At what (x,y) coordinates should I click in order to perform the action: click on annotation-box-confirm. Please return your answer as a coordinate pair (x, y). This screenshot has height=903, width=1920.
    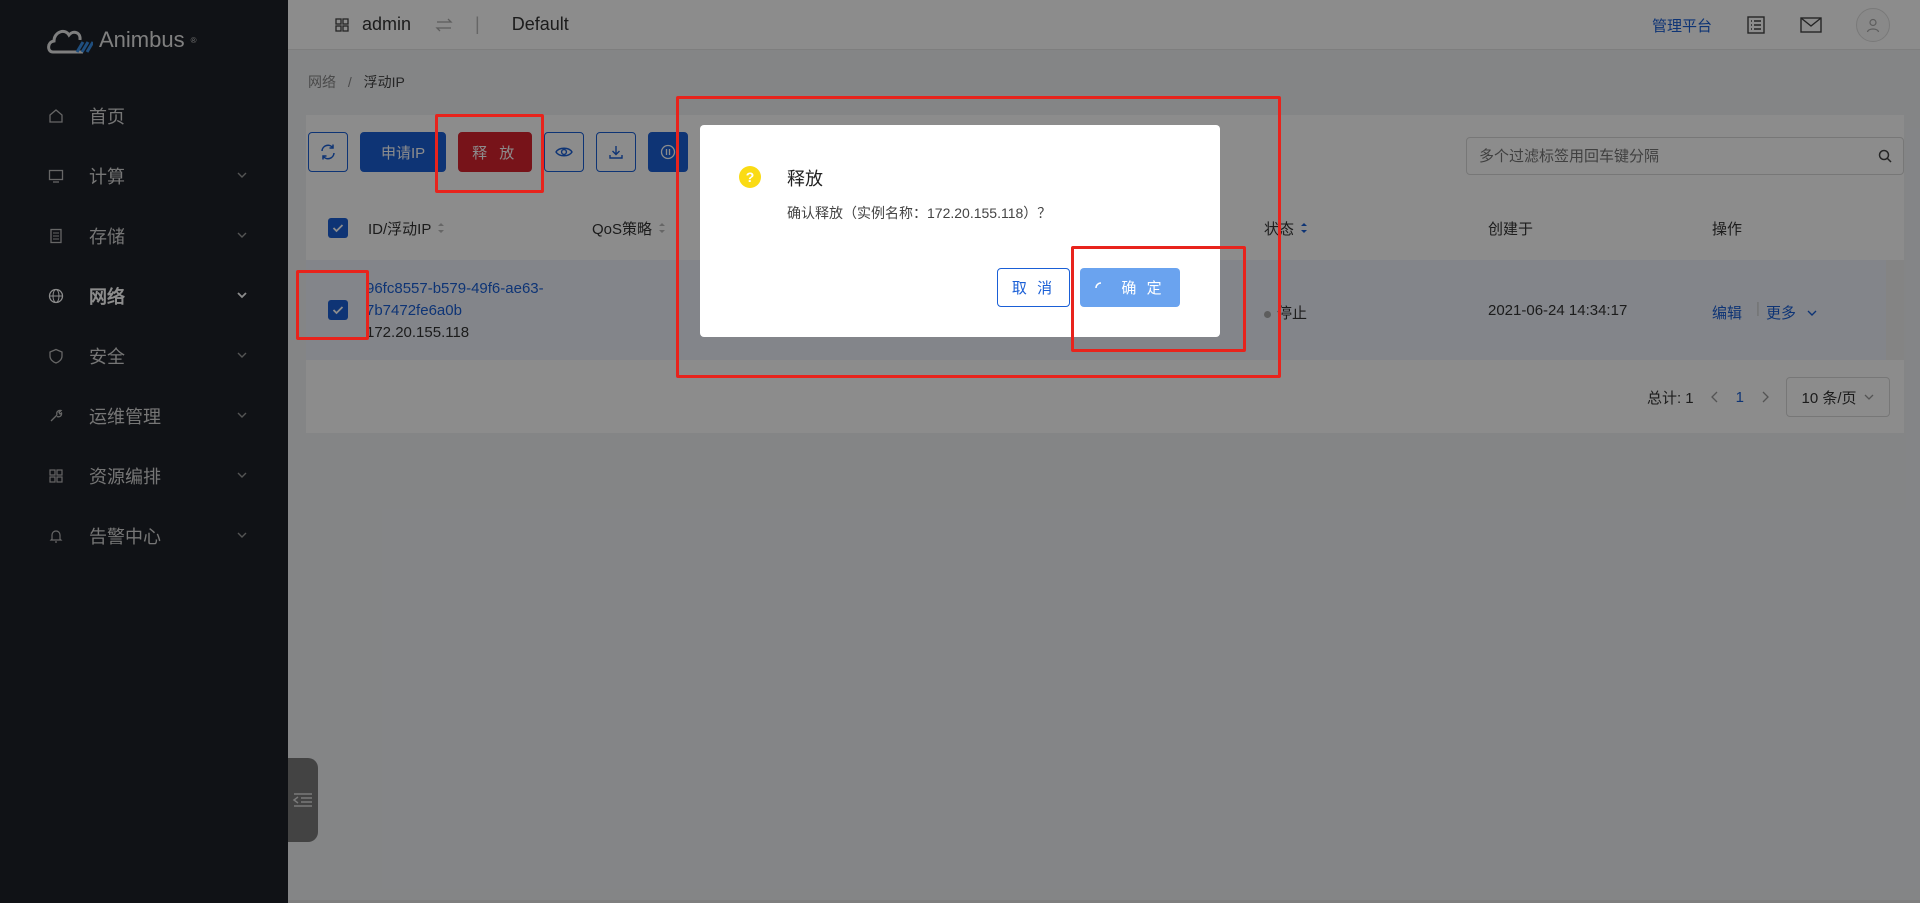
    Looking at the image, I should click on (1158, 299).